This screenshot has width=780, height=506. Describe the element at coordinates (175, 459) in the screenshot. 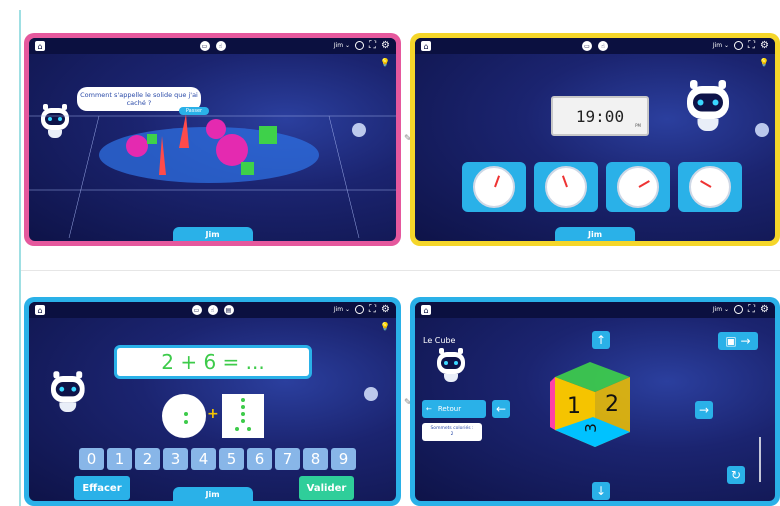

I see `digit-key: 3` at that location.